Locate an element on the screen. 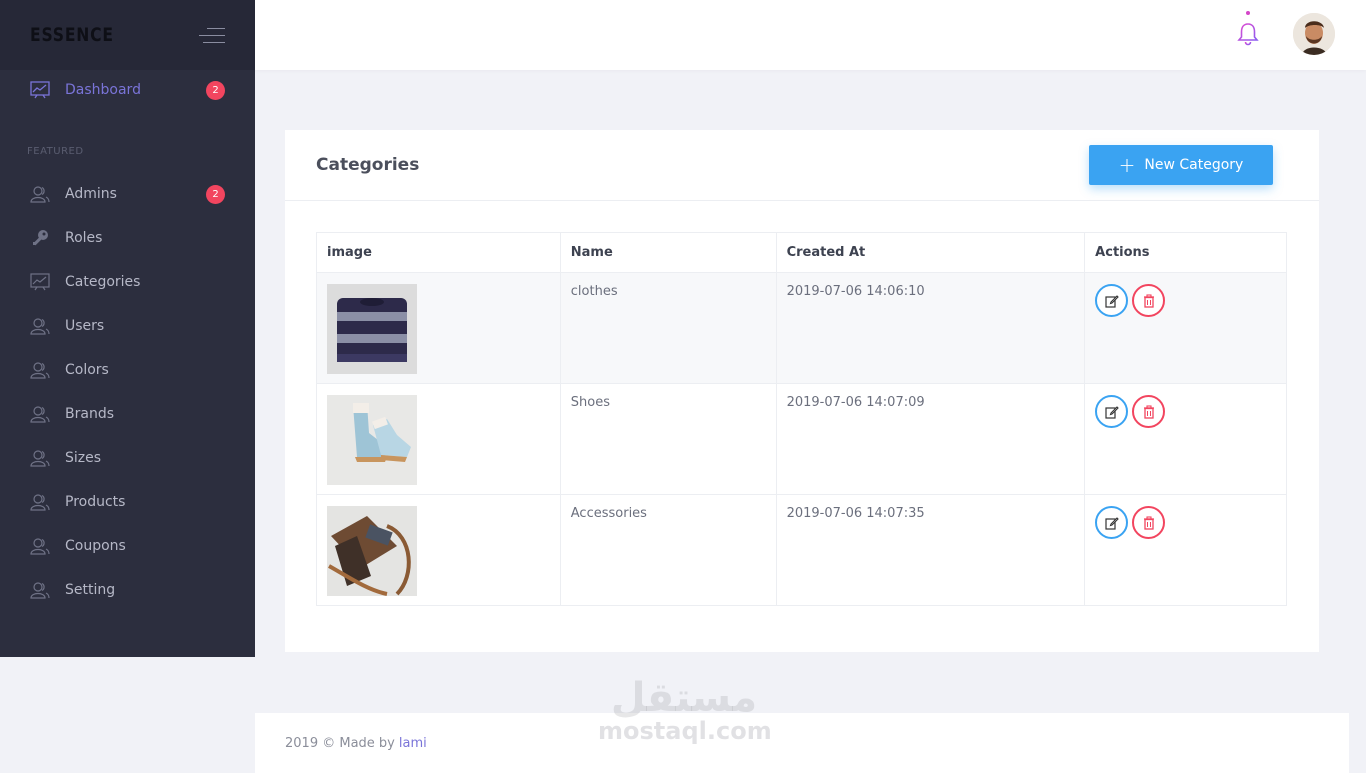  table-row: Accessories 2019-07-06 14:07:35 is located at coordinates (801, 550).